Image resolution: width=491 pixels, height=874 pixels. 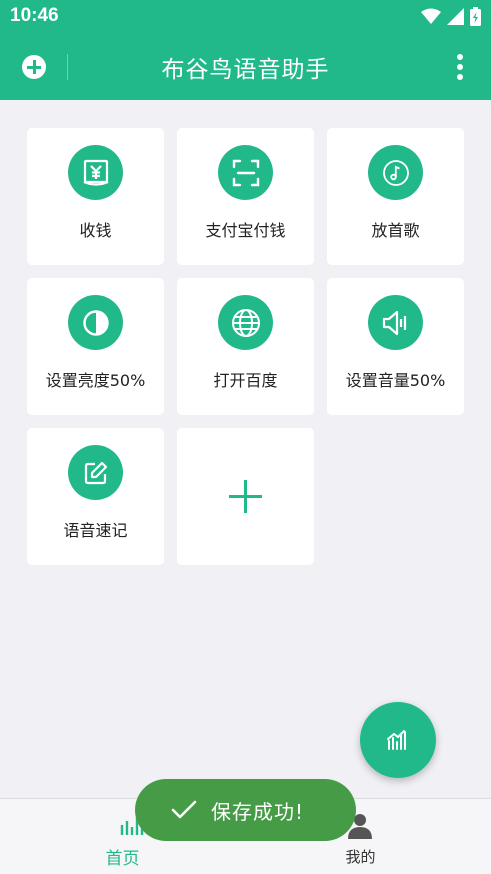 I want to click on check-icon, so click(x=184, y=809).